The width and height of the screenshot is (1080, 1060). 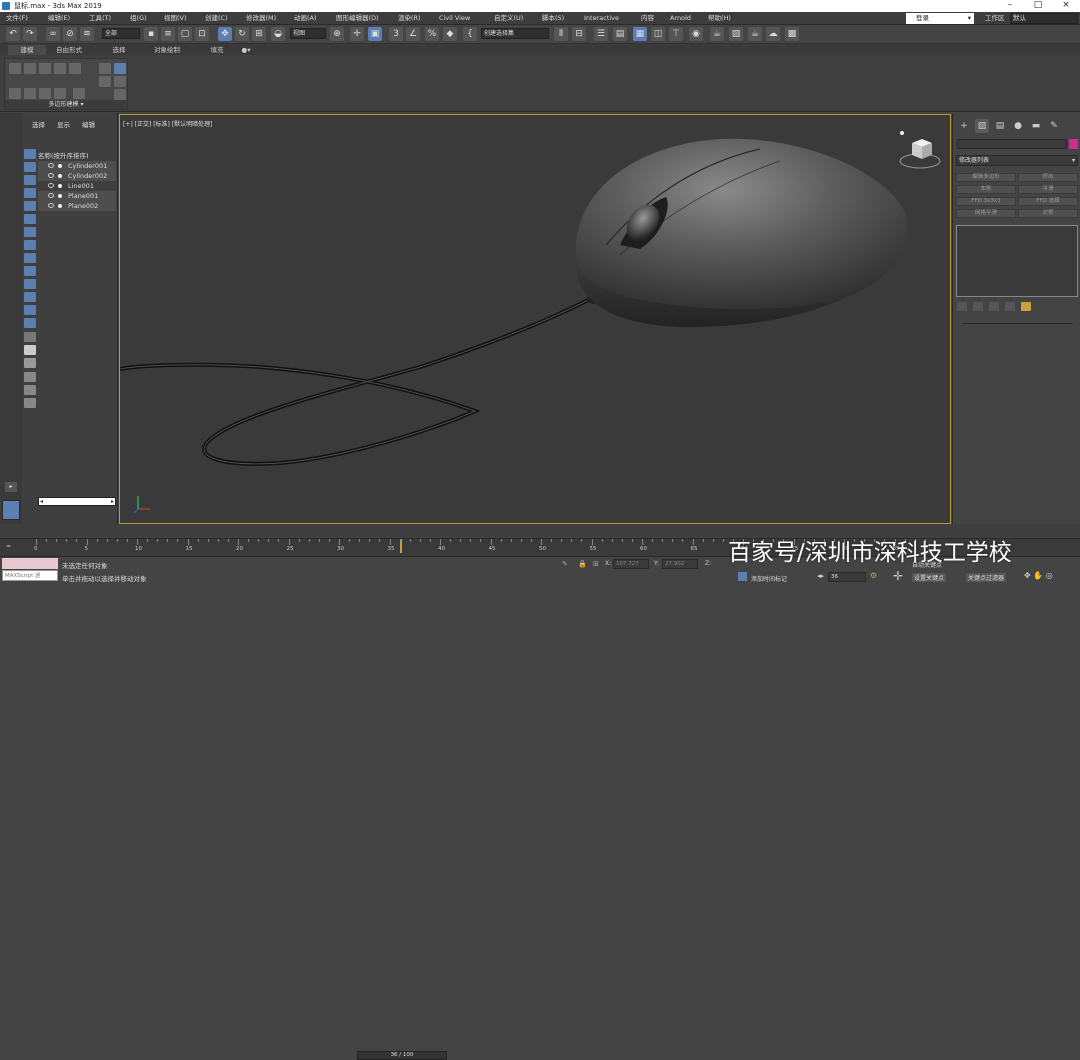 What do you see at coordinates (30, 284) in the screenshot?
I see `filter-frozen-icon` at bounding box center [30, 284].